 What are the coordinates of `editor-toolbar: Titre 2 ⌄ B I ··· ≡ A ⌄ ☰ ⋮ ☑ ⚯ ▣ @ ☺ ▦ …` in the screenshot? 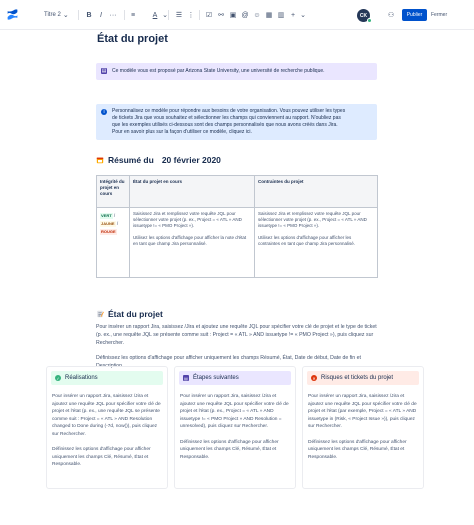 It's located at (237, 15).